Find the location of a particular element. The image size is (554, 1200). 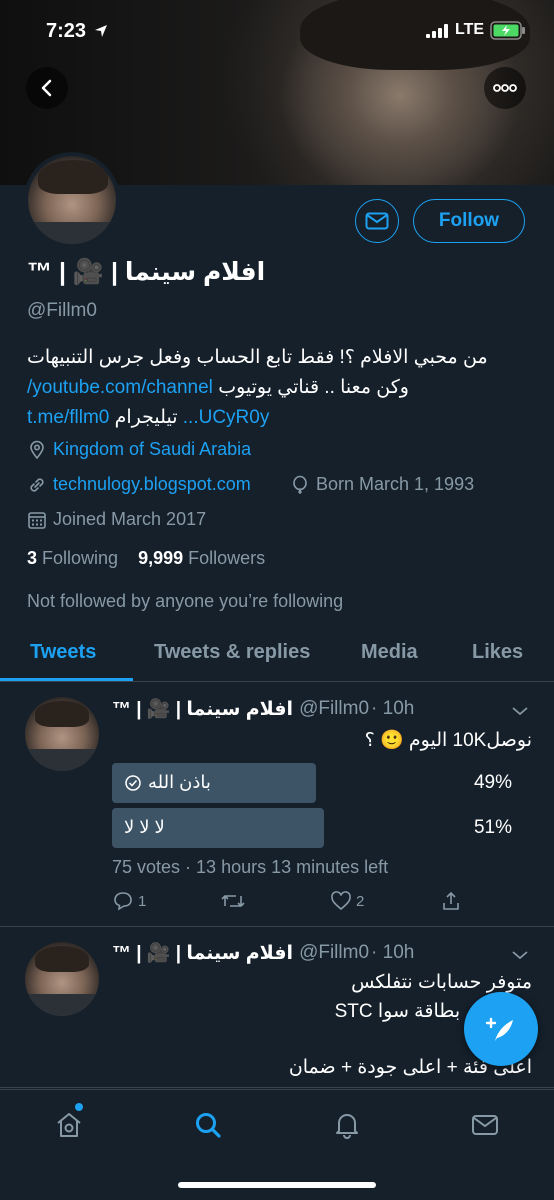

compose-tweet-button is located at coordinates (501, 1029).